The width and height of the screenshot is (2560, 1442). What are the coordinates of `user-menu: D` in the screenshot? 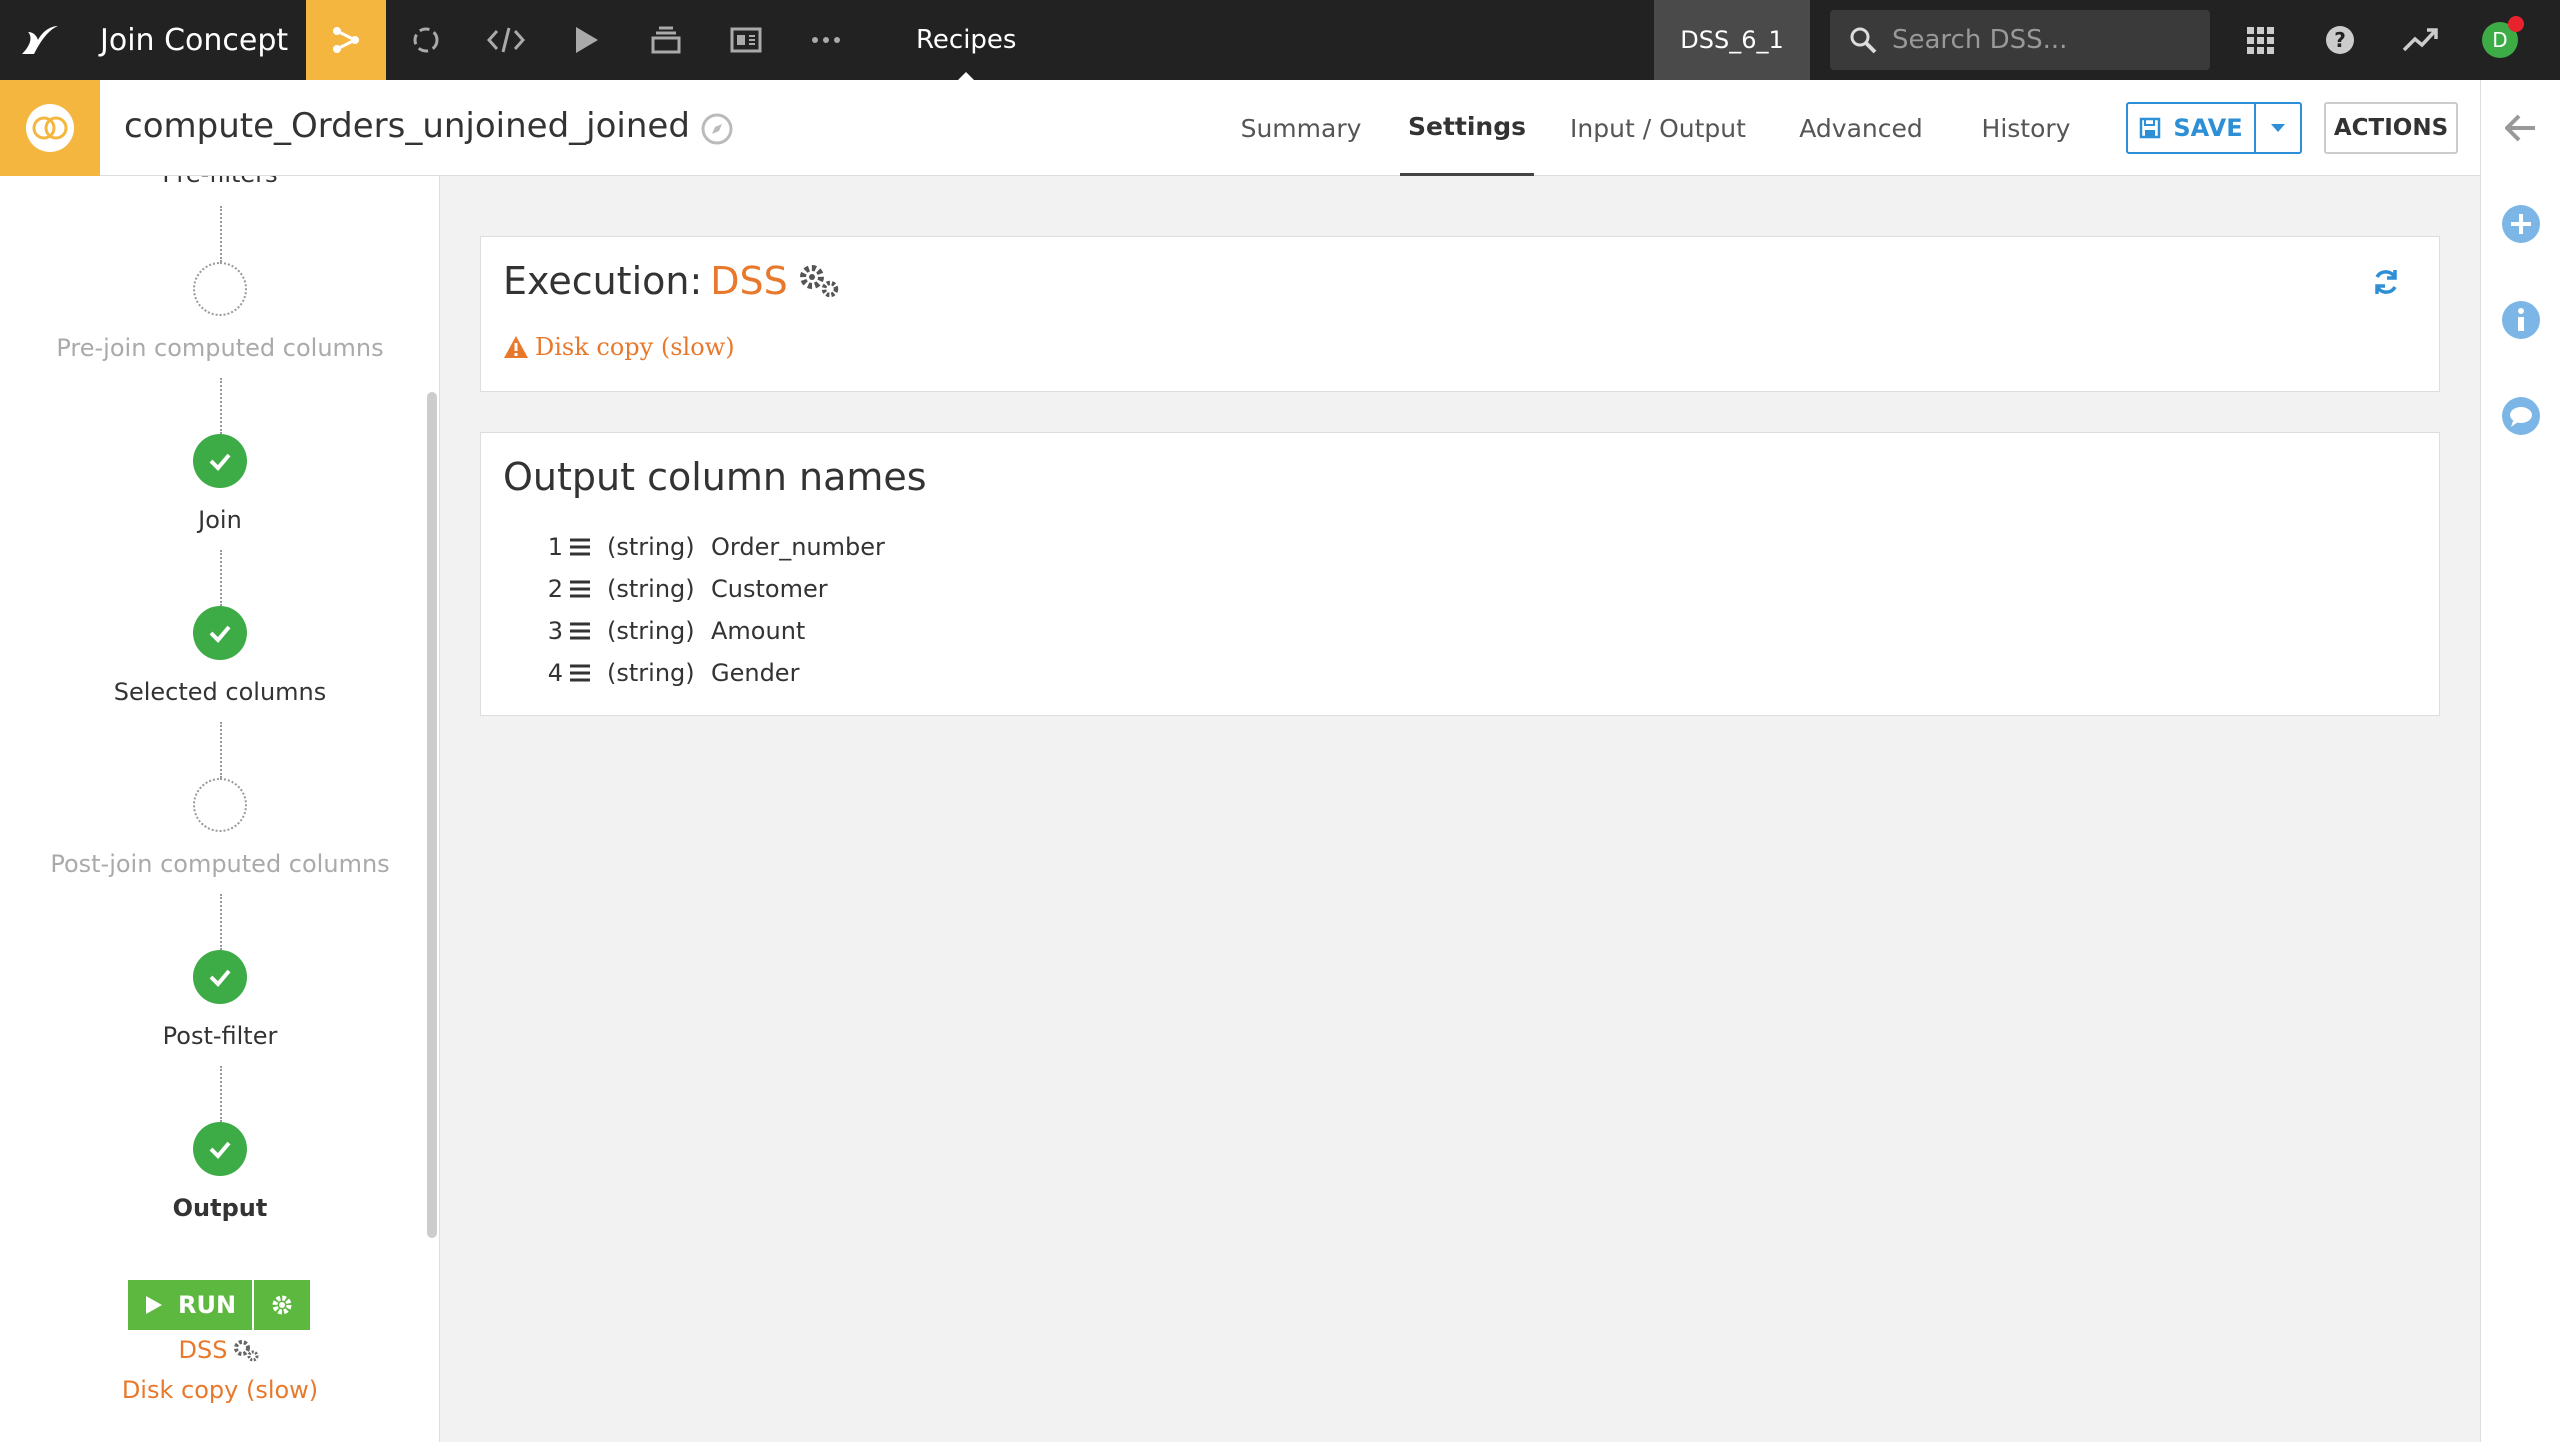 It's located at (2500, 40).